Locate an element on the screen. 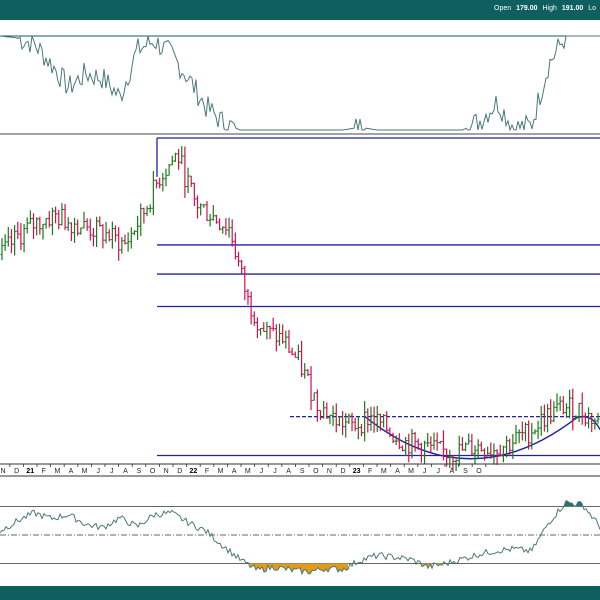 The height and width of the screenshot is (600, 600). footer-bar is located at coordinates (300, 593).